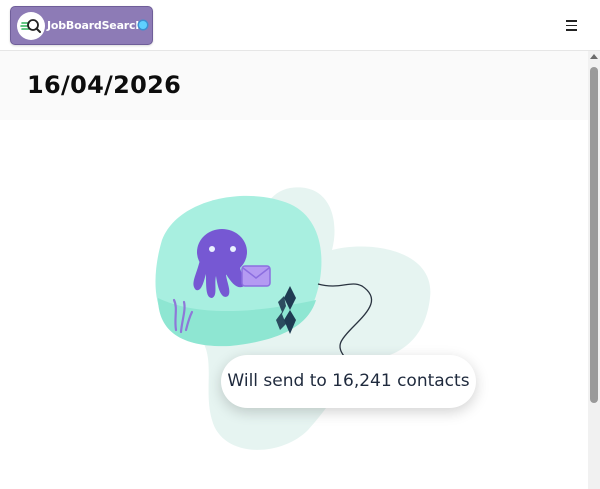  Describe the element at coordinates (143, 25) in the screenshot. I see `status-dot-icon` at that location.